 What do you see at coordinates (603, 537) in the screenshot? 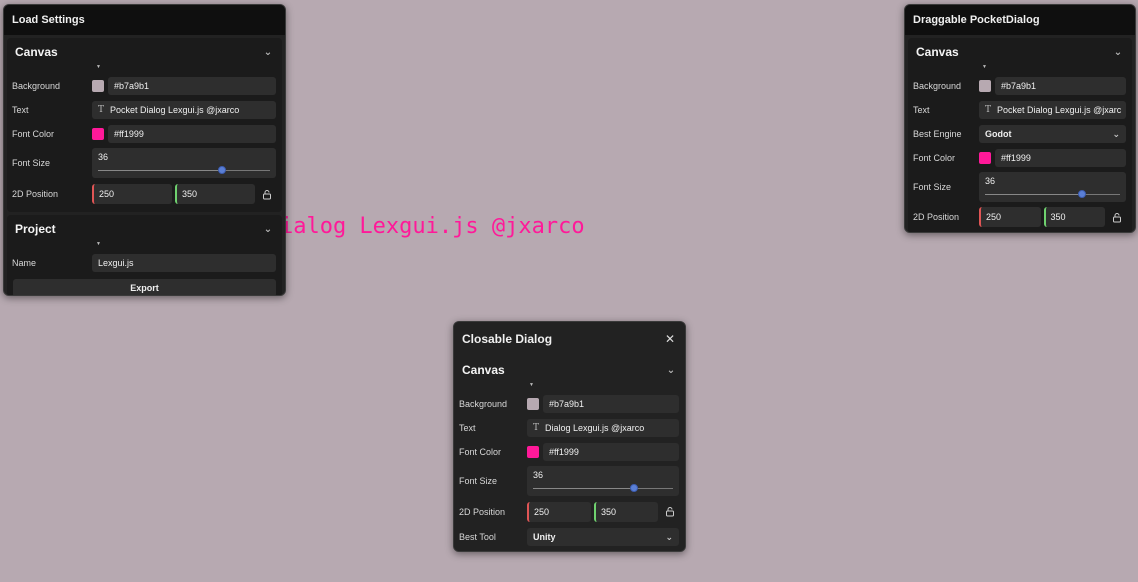
I see `best-tool-select: Unity ⌄` at bounding box center [603, 537].